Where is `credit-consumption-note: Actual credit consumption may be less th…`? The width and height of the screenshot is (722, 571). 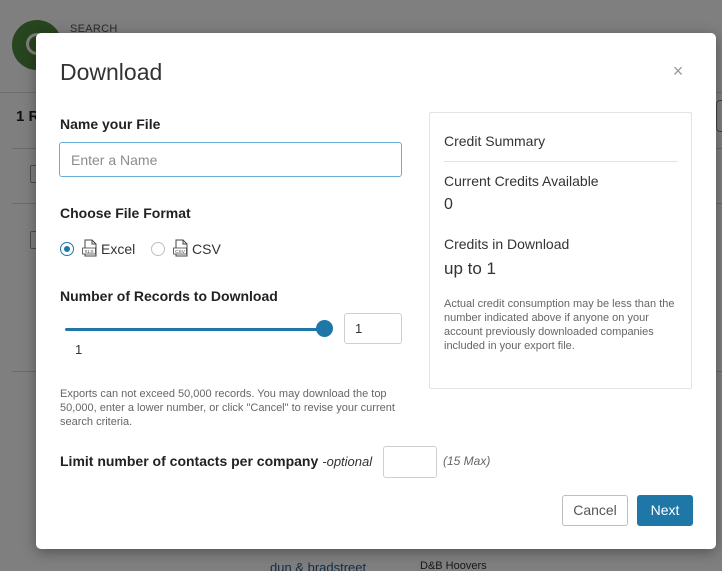
credit-consumption-note: Actual credit consumption may be less th… is located at coordinates (559, 325).